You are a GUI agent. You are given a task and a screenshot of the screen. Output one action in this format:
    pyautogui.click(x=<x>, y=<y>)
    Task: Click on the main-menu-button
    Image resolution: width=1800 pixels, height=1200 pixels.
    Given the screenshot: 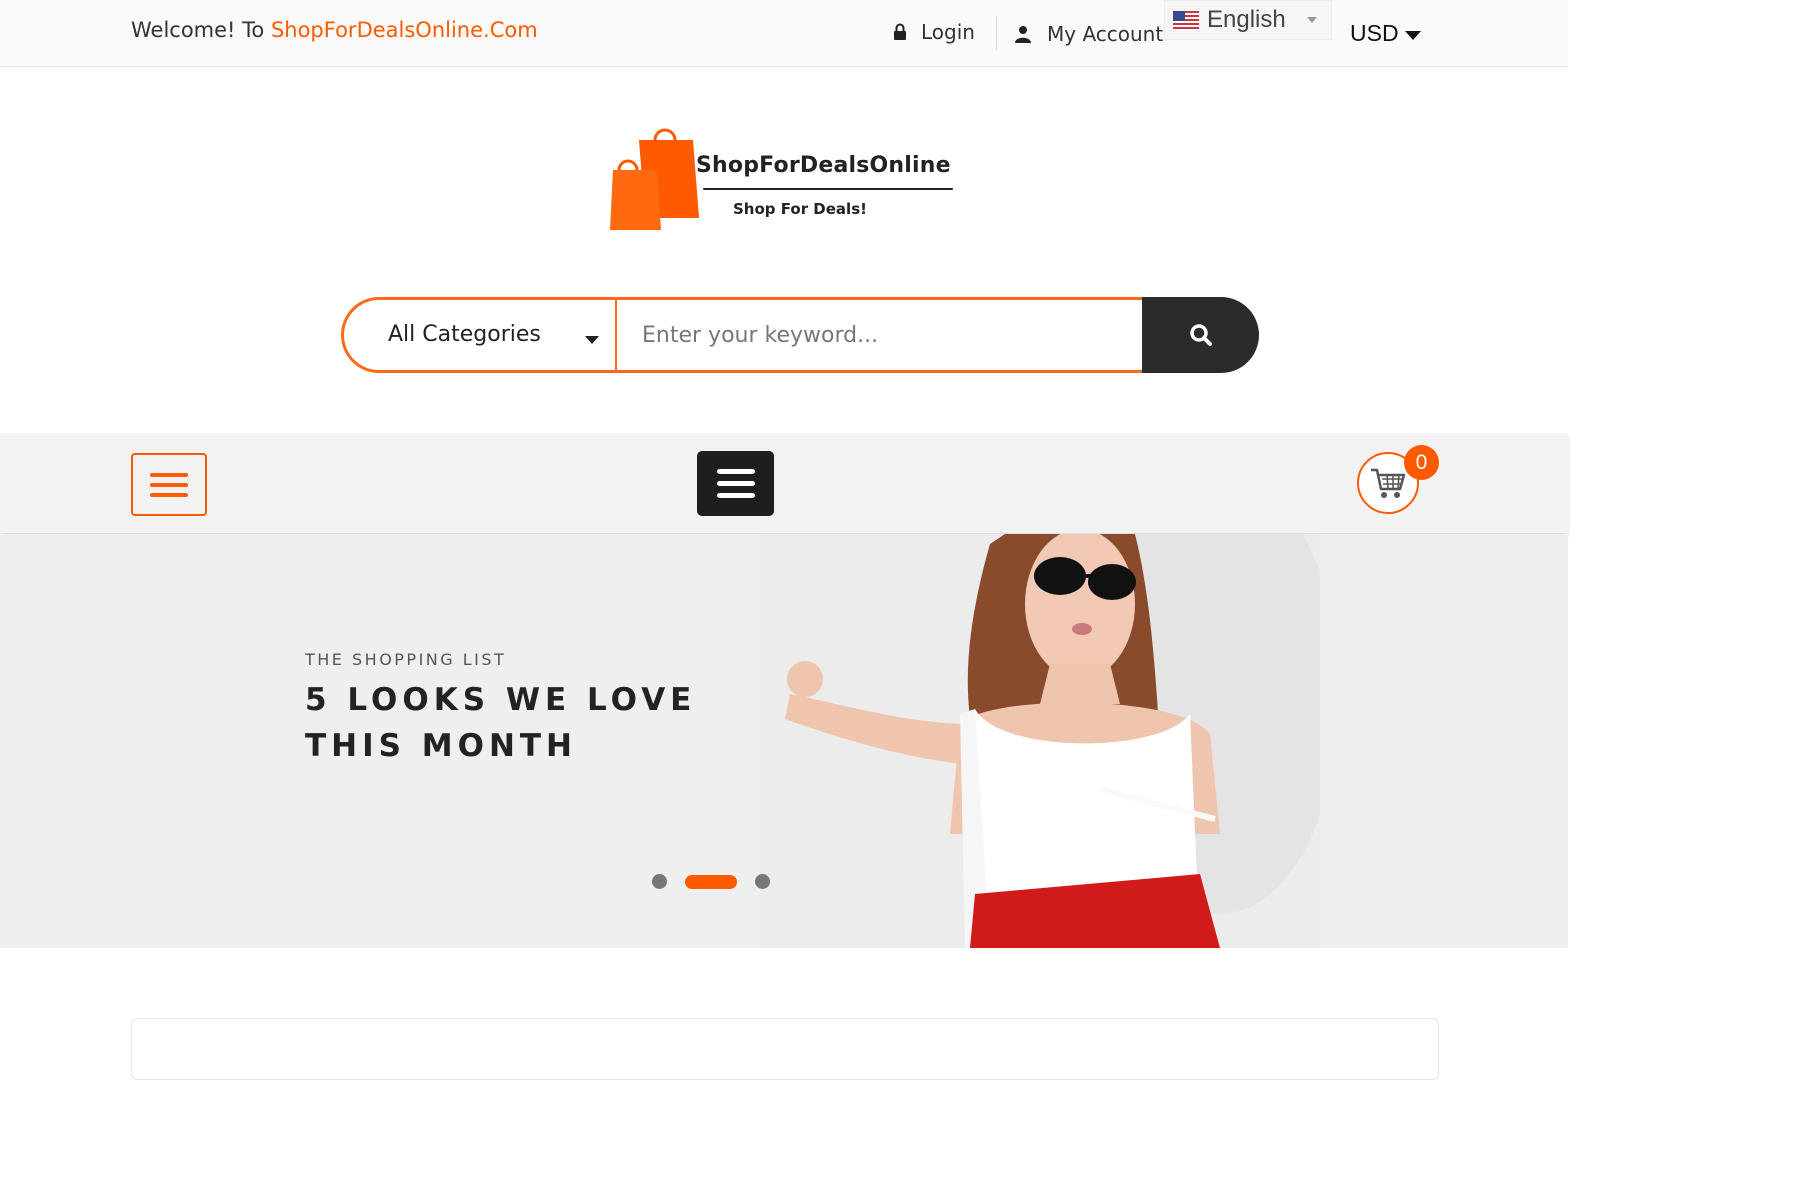 What is the action you would take?
    pyautogui.click(x=735, y=483)
    